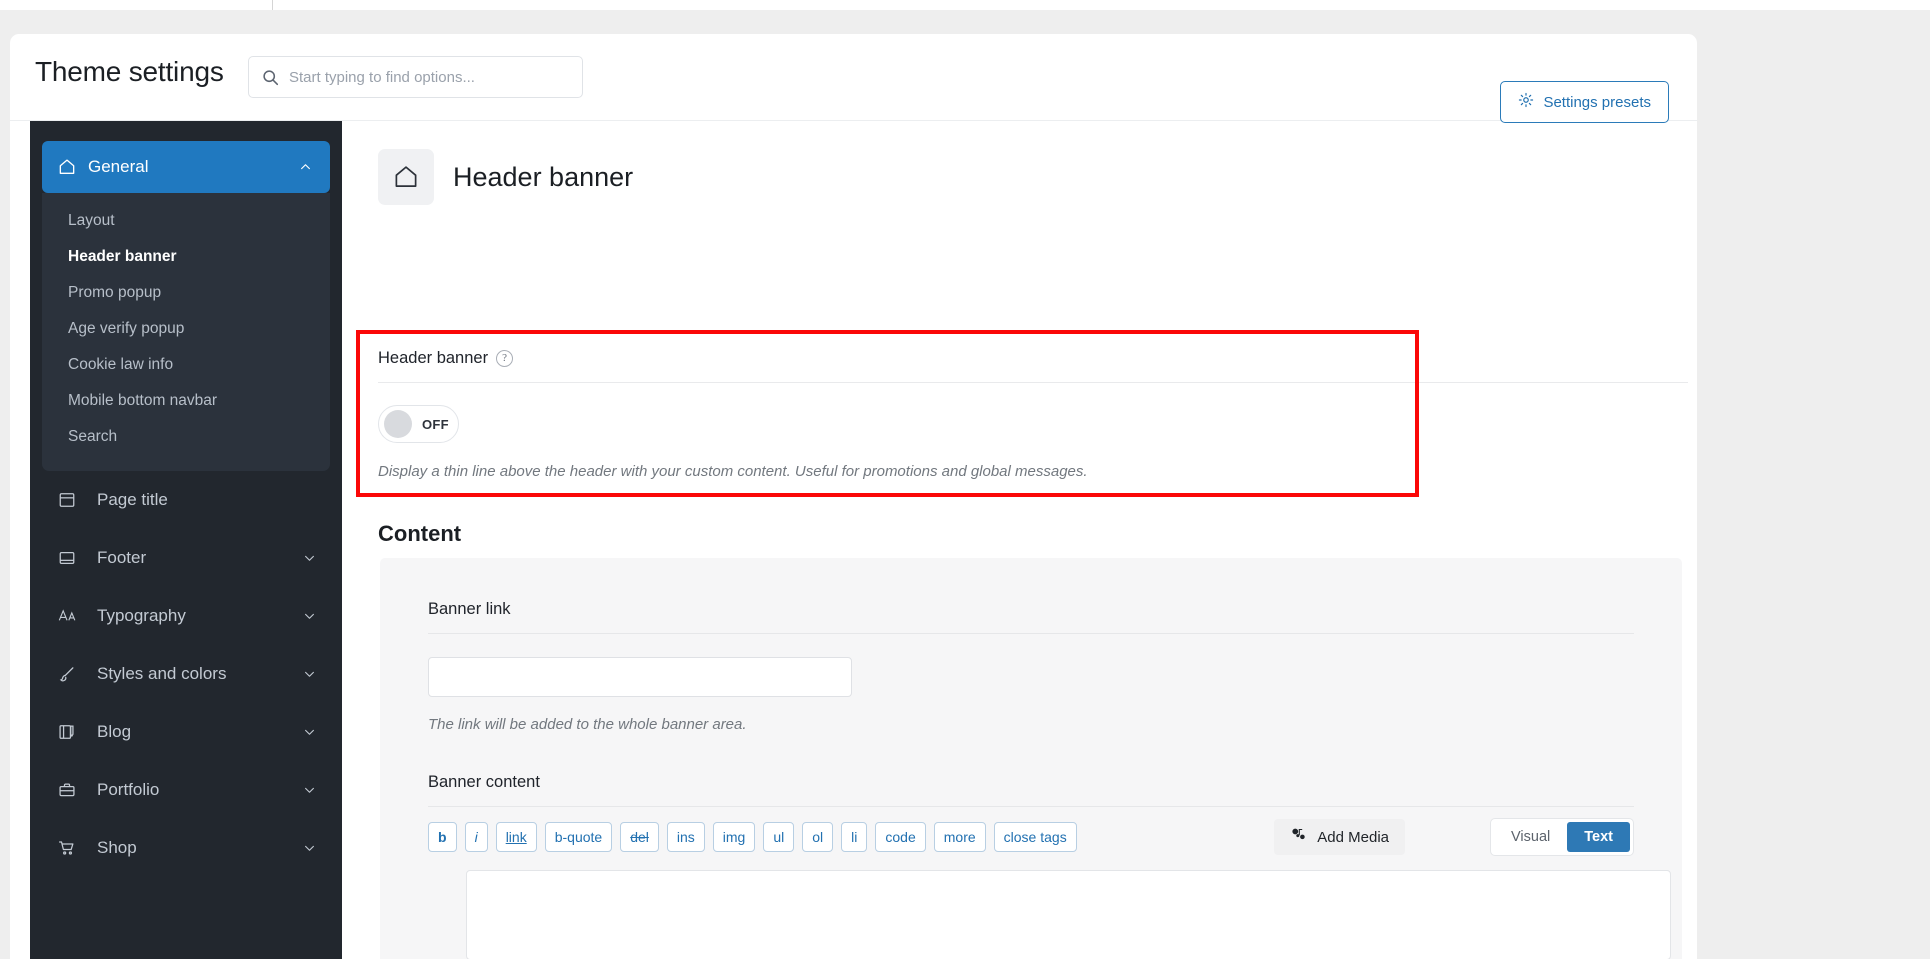  Describe the element at coordinates (114, 731) in the screenshot. I see `sidebar-item-label: Blog` at that location.